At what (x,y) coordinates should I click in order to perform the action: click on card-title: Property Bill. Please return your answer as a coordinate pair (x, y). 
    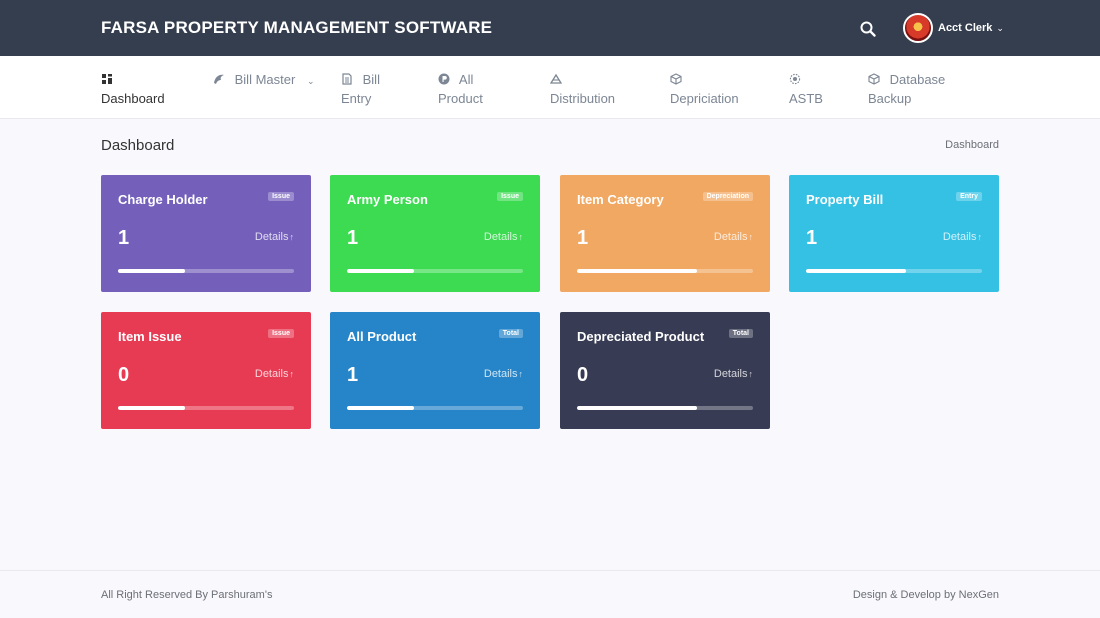
    Looking at the image, I should click on (845, 199).